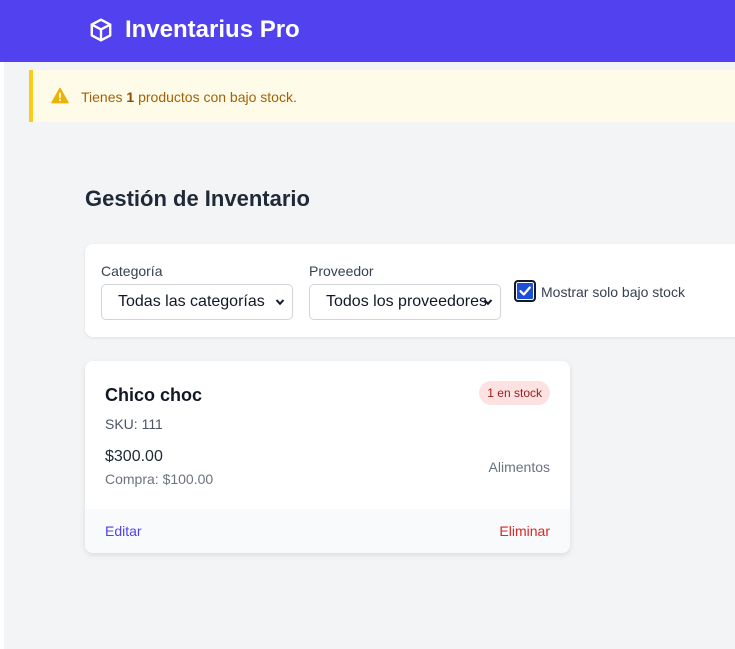 The height and width of the screenshot is (649, 735). I want to click on low-stock-count: 1, so click(130, 97).